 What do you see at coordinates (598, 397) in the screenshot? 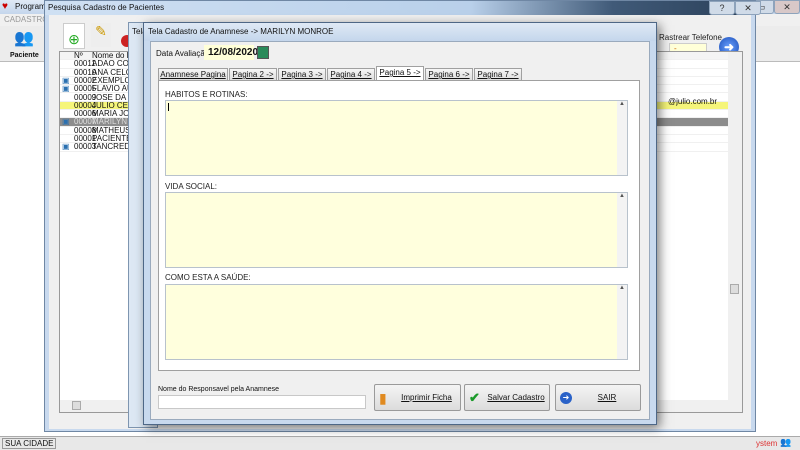
I see `exit-button: ➜ SAIR` at bounding box center [598, 397].